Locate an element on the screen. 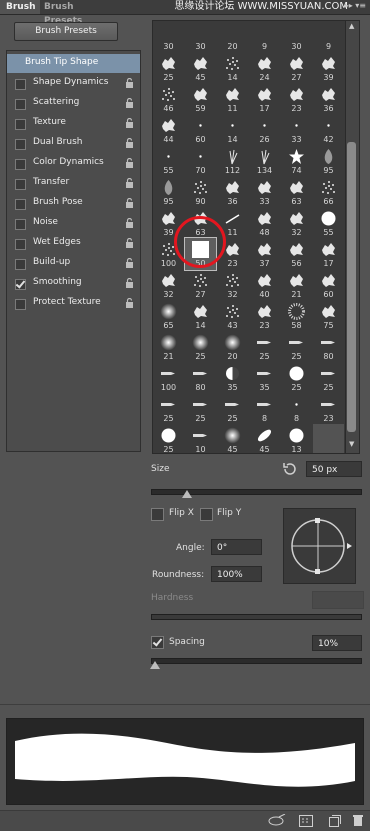 The height and width of the screenshot is (831, 370). toggle-live-tip-preview-icon is located at coordinates (277, 822).